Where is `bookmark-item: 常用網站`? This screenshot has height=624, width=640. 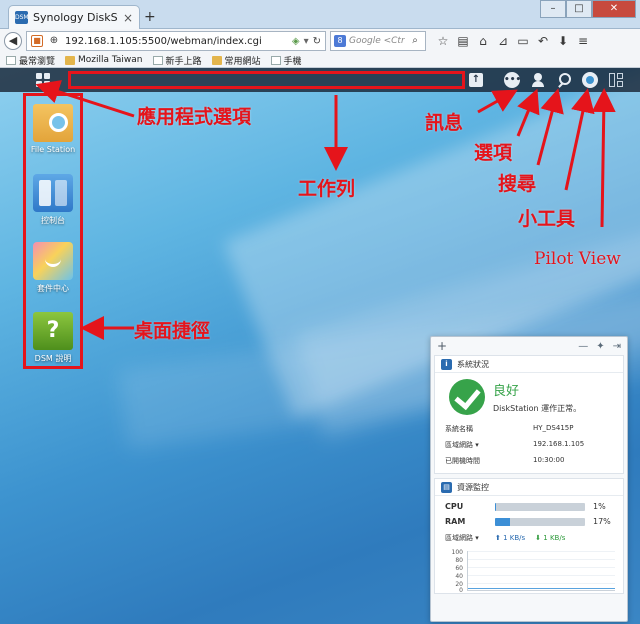
bookmark-item: 常用網站 is located at coordinates (236, 60).